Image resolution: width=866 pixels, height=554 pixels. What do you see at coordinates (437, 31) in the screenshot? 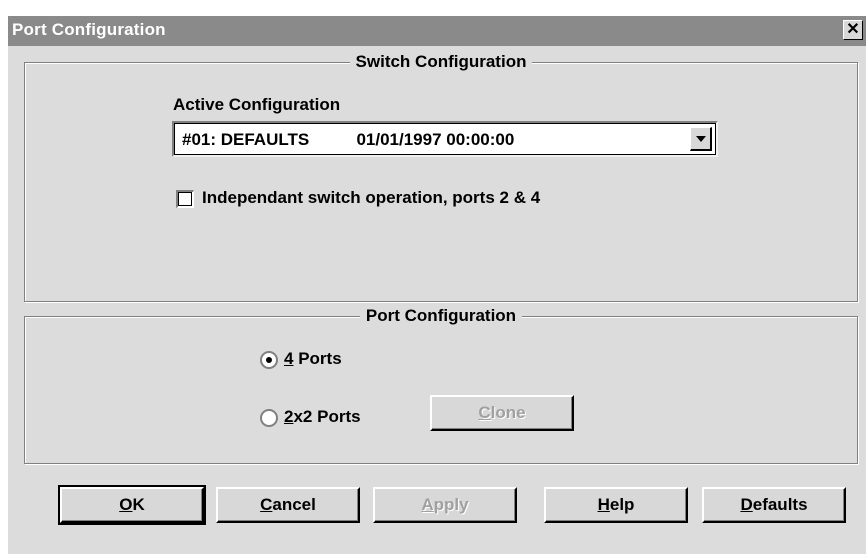
I see `title-bar: Port Configuration ✕` at bounding box center [437, 31].